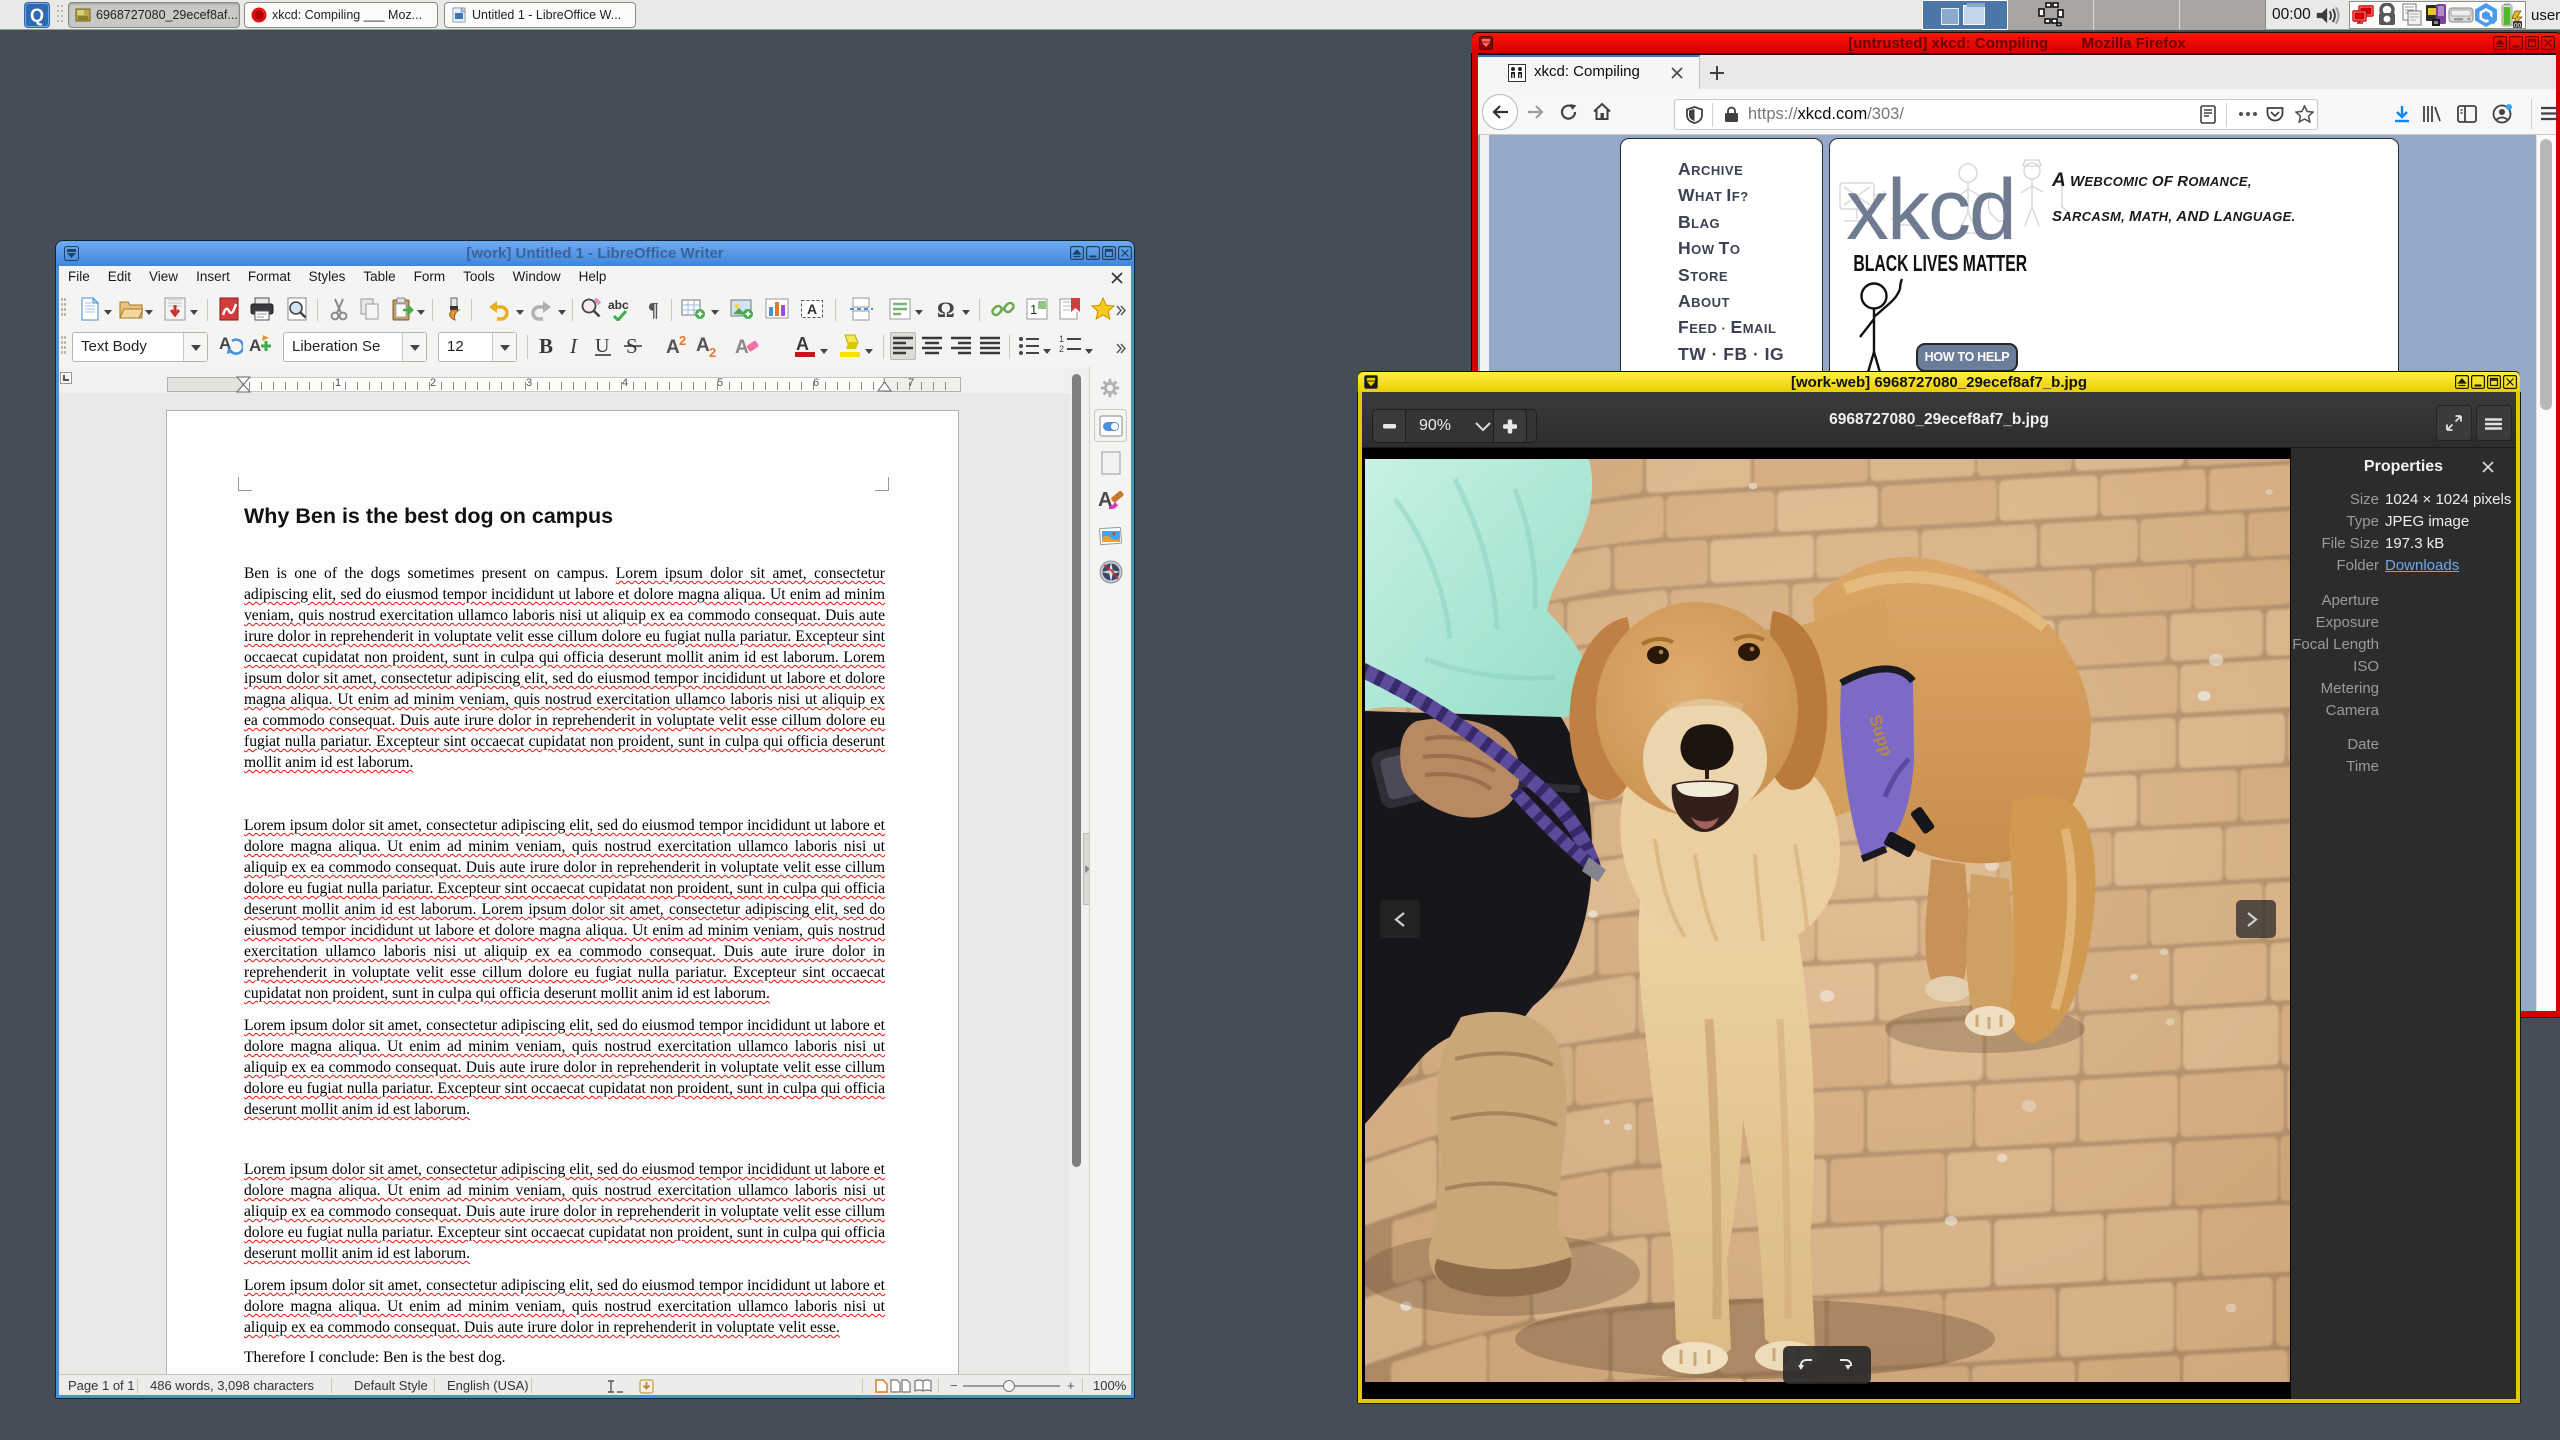 This screenshot has height=1440, width=2560. What do you see at coordinates (946, 309) in the screenshot?
I see `svg-text: Ω` at bounding box center [946, 309].